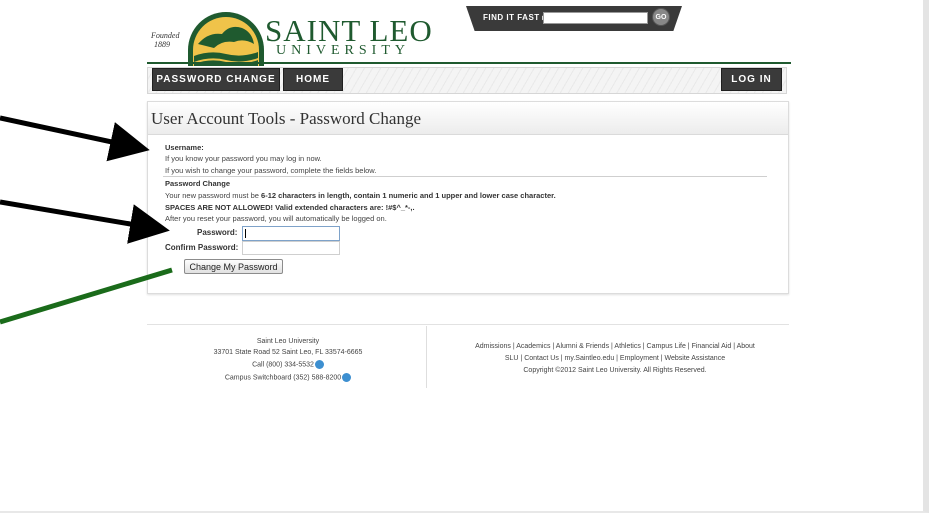  What do you see at coordinates (165, 35) in the screenshot?
I see `founded-text: Founded` at bounding box center [165, 35].